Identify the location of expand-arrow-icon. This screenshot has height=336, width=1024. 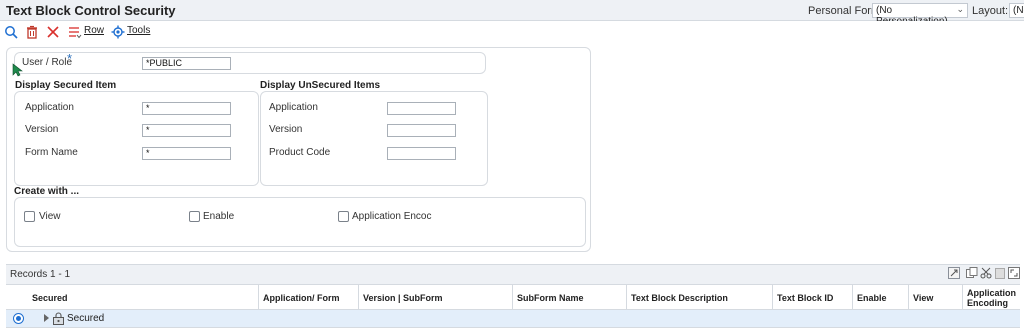
(46, 318).